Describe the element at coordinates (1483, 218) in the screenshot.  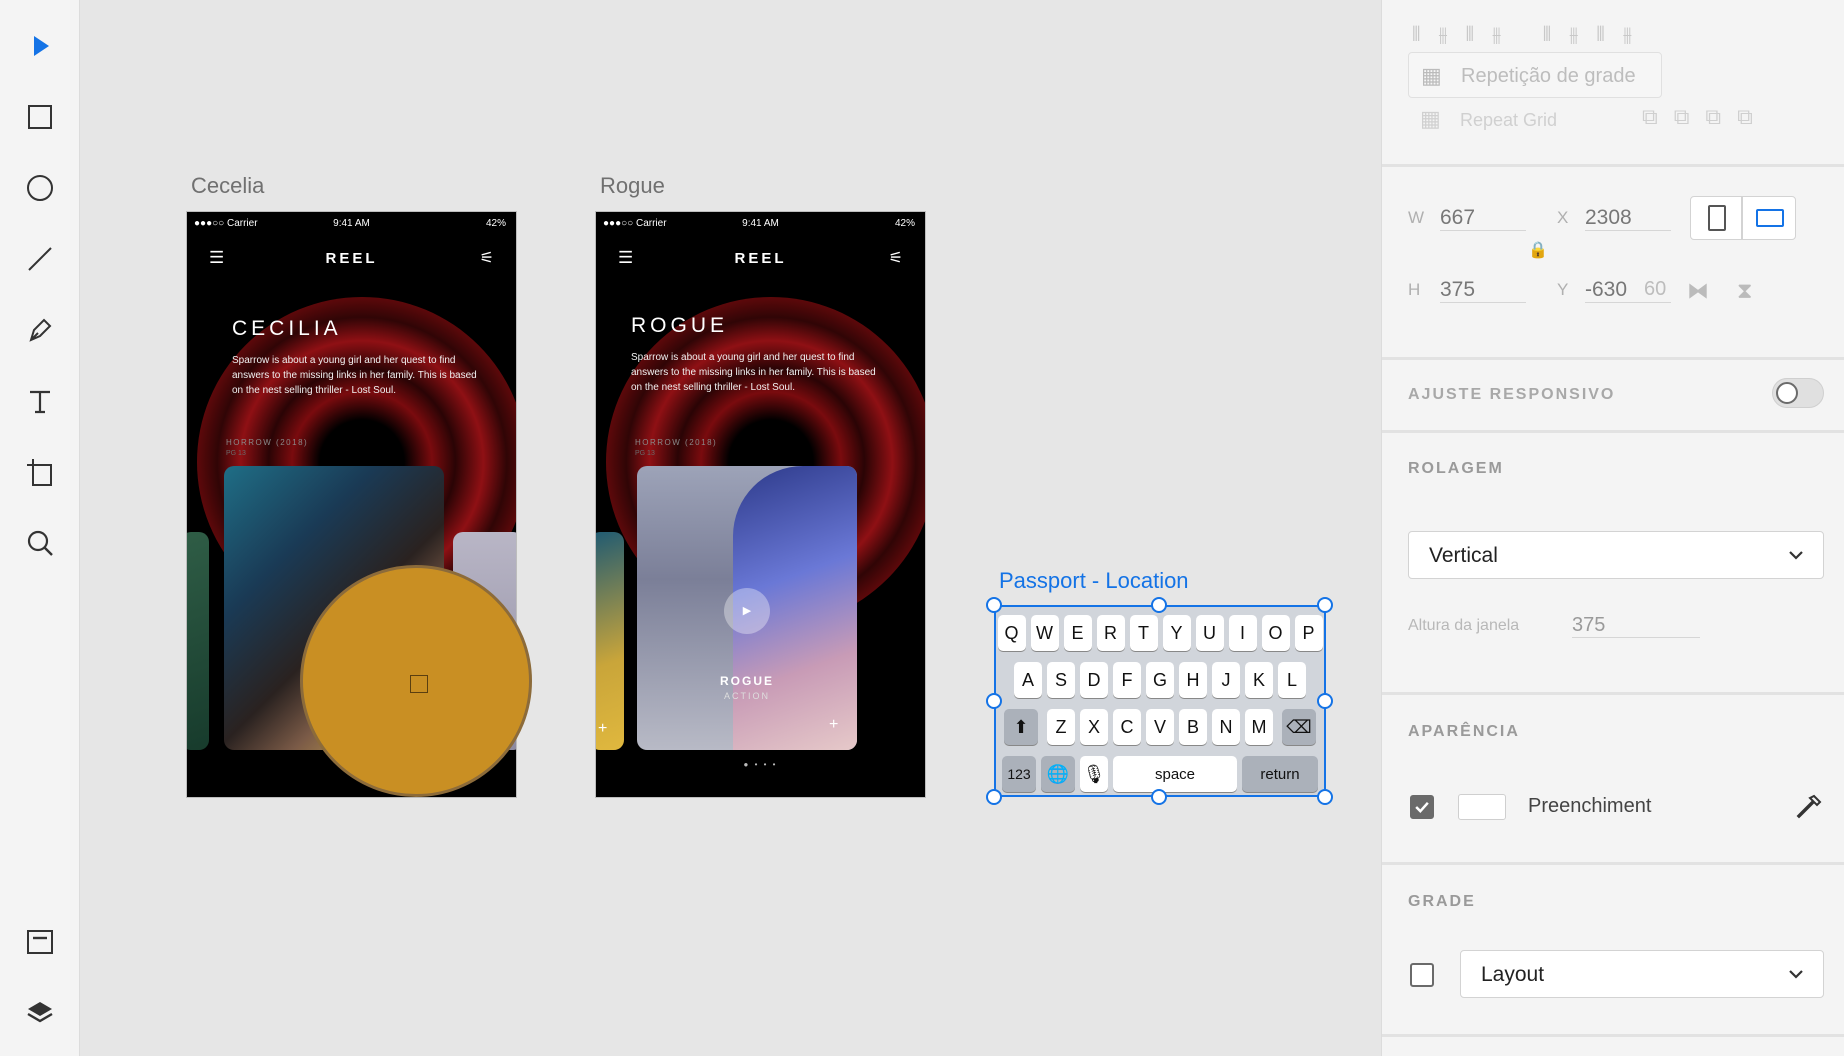
I see `width-input: 667` at that location.